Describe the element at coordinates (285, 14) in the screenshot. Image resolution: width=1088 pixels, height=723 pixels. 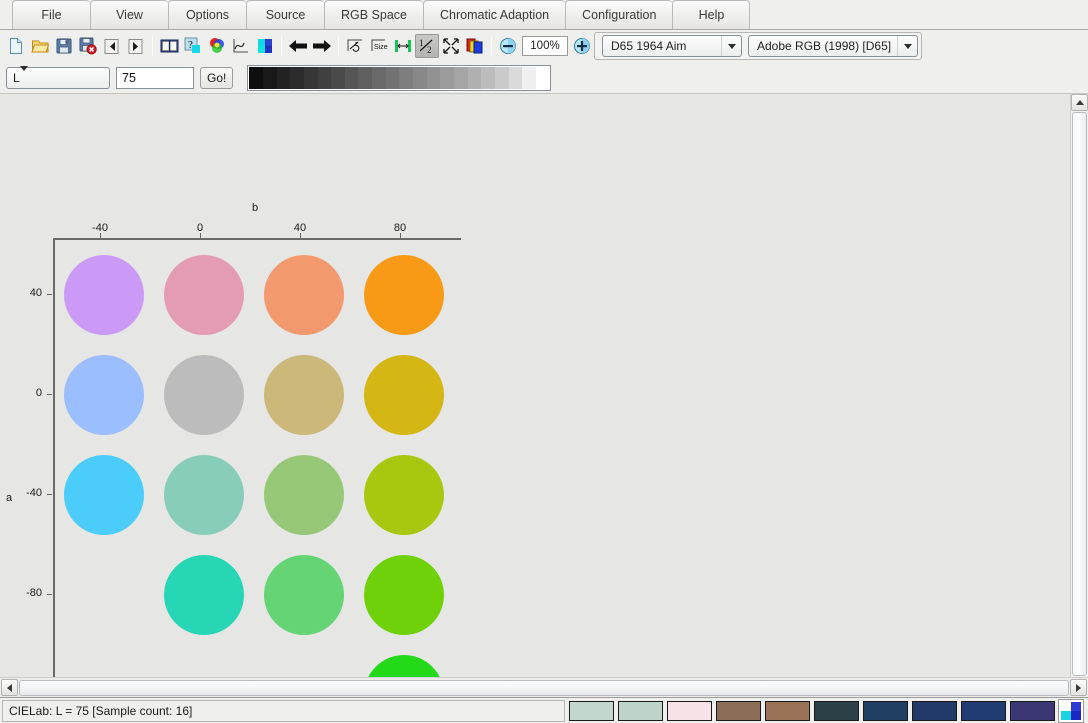
I see `menu-source: Source` at that location.